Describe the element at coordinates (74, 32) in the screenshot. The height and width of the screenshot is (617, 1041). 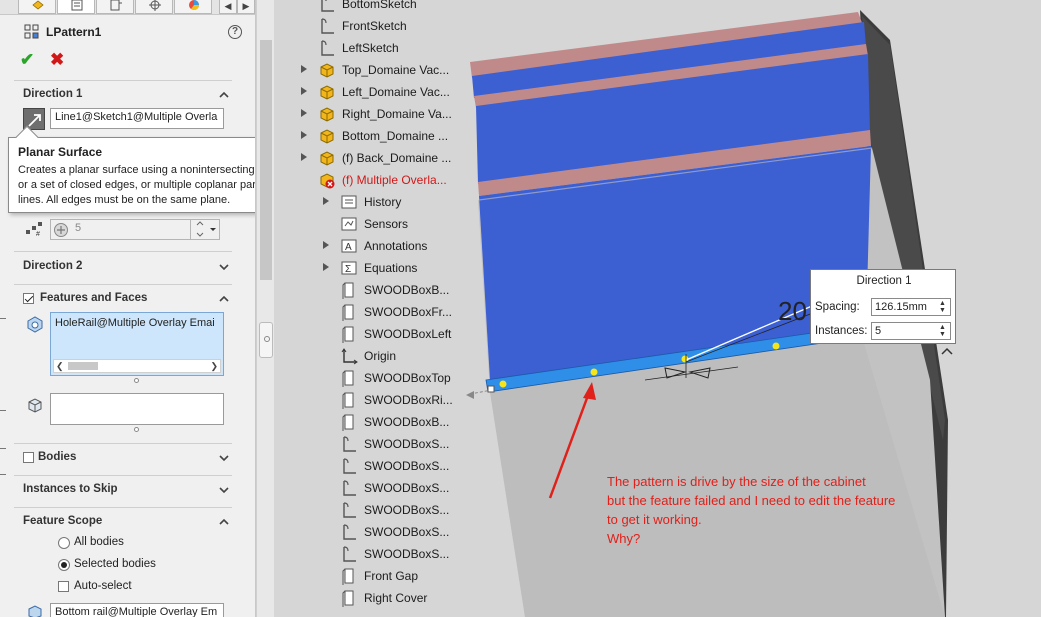
I see `feature-title: LPattern1` at that location.